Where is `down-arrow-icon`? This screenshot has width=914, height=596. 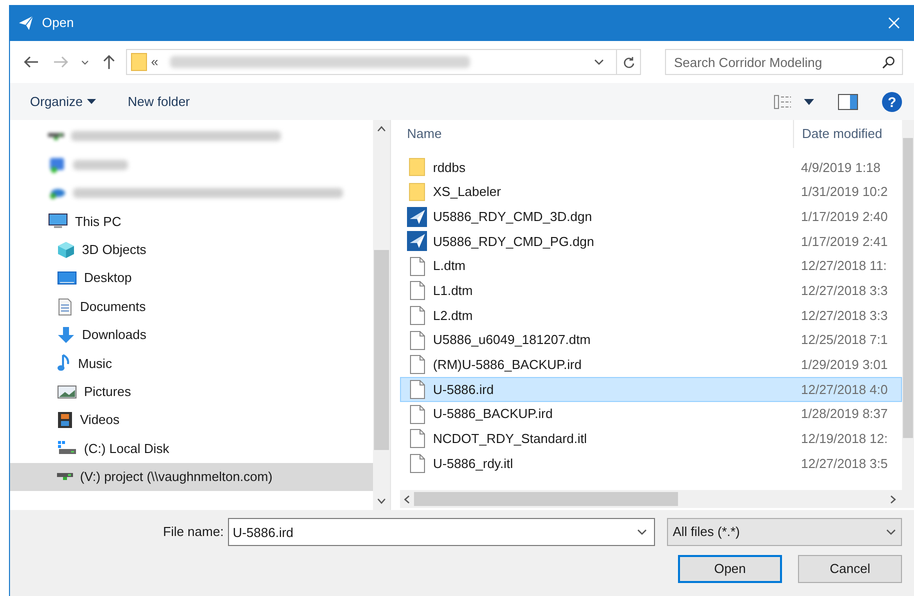 down-arrow-icon is located at coordinates (66, 335).